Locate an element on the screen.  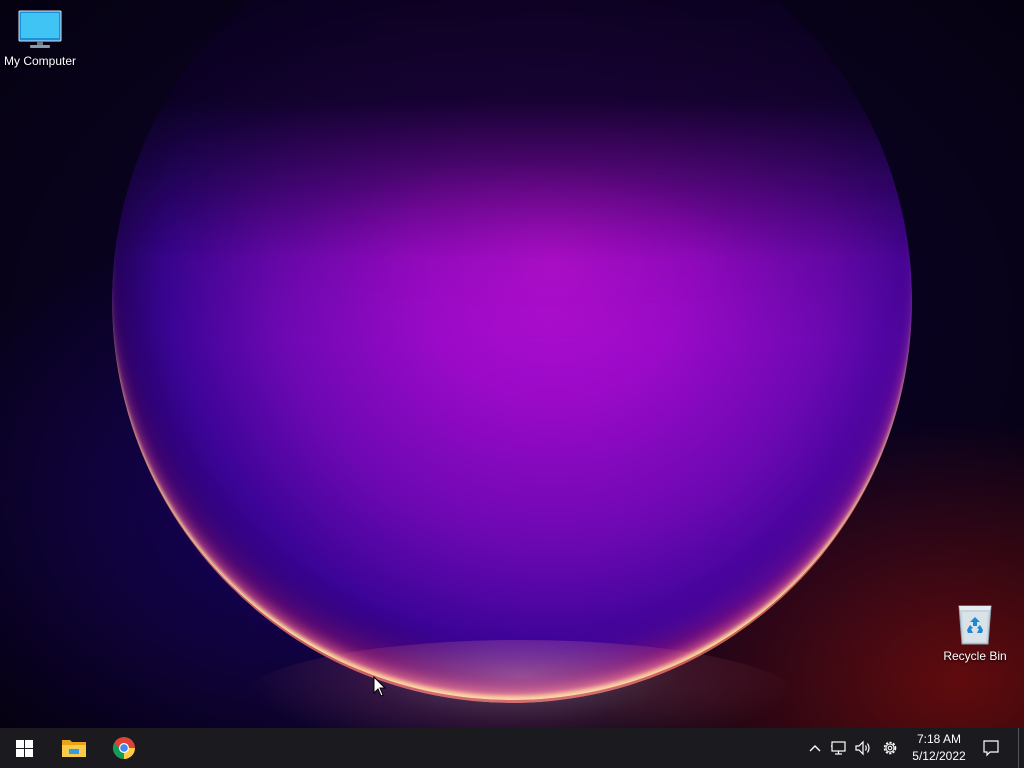
desktop-icon-label: My Computer is located at coordinates (40, 61).